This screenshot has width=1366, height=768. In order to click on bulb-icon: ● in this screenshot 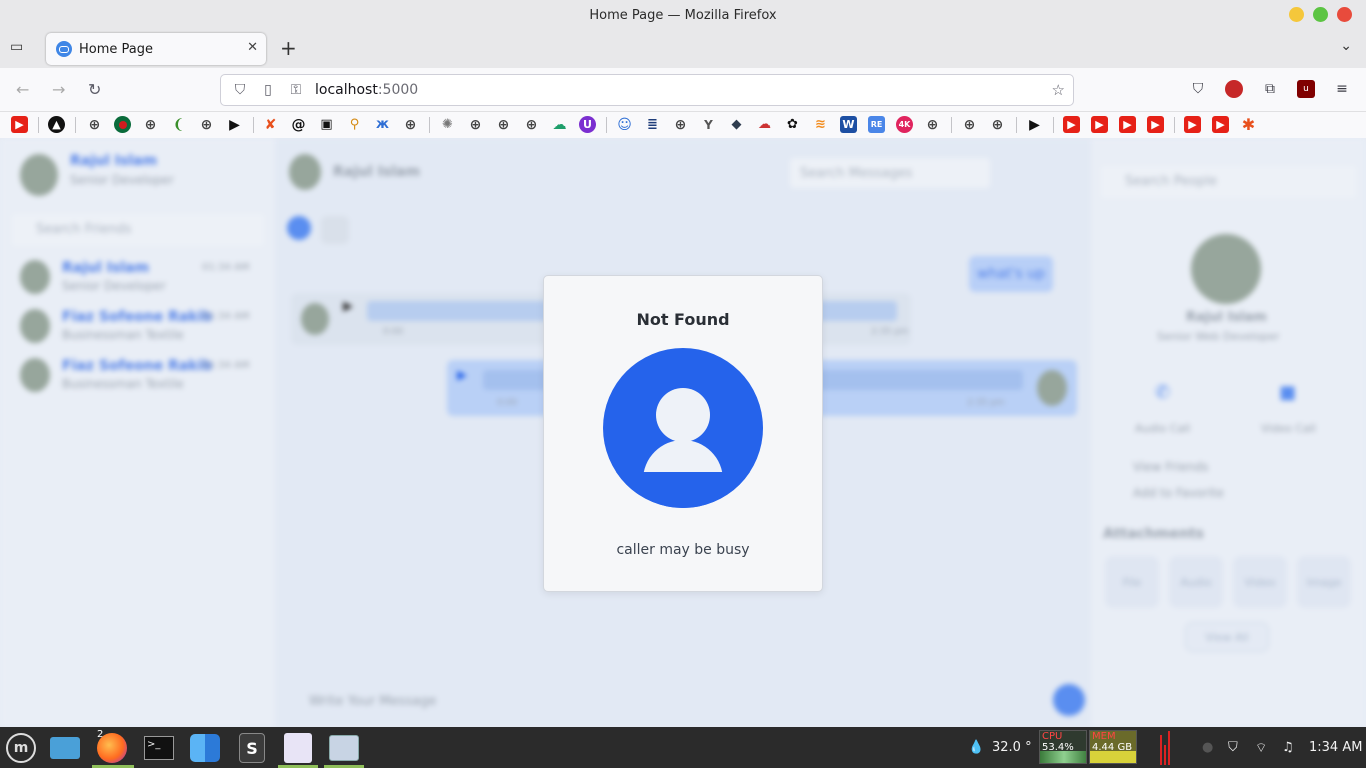, I will do `click(1207, 747)`.